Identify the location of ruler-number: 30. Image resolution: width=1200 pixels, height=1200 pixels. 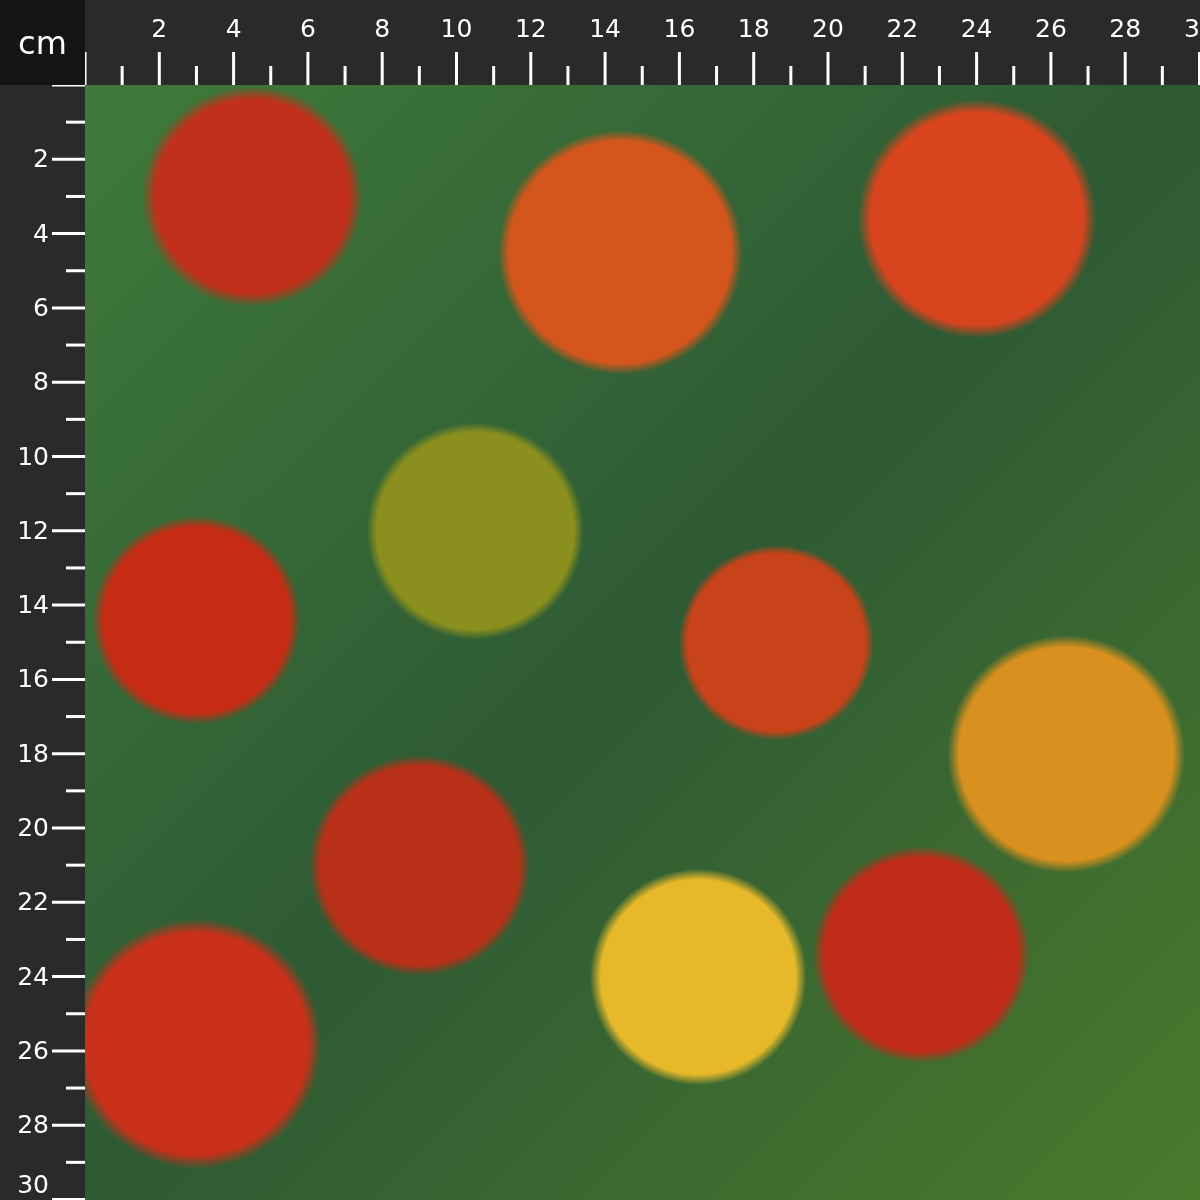
(33, 1185).